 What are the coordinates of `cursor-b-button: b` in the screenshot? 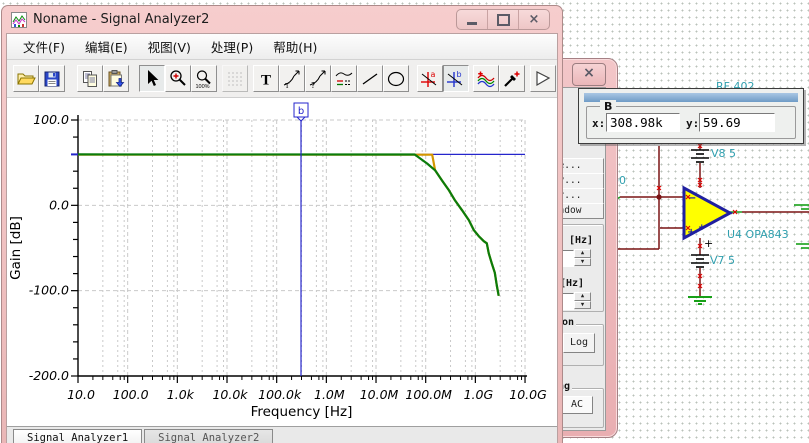 It's located at (456, 78).